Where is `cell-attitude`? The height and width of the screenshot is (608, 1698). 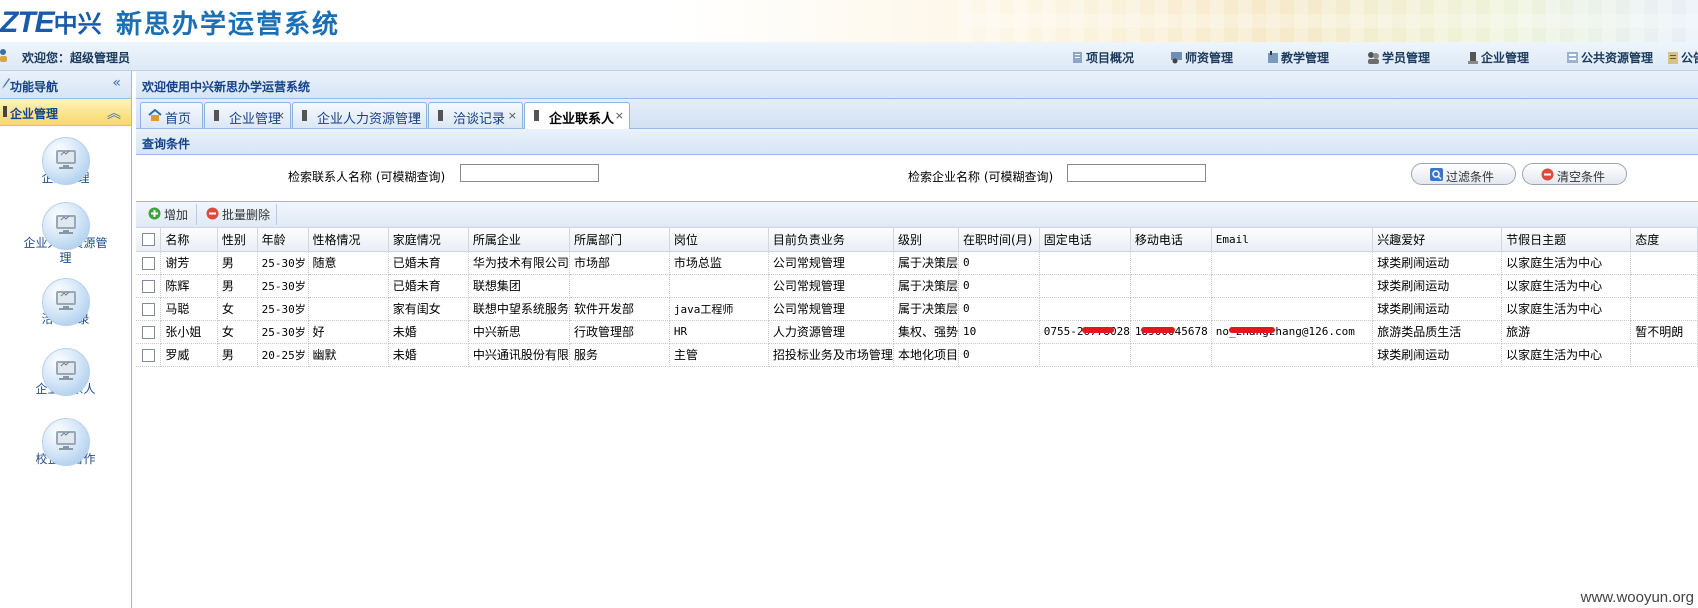 cell-attitude is located at coordinates (1664, 286).